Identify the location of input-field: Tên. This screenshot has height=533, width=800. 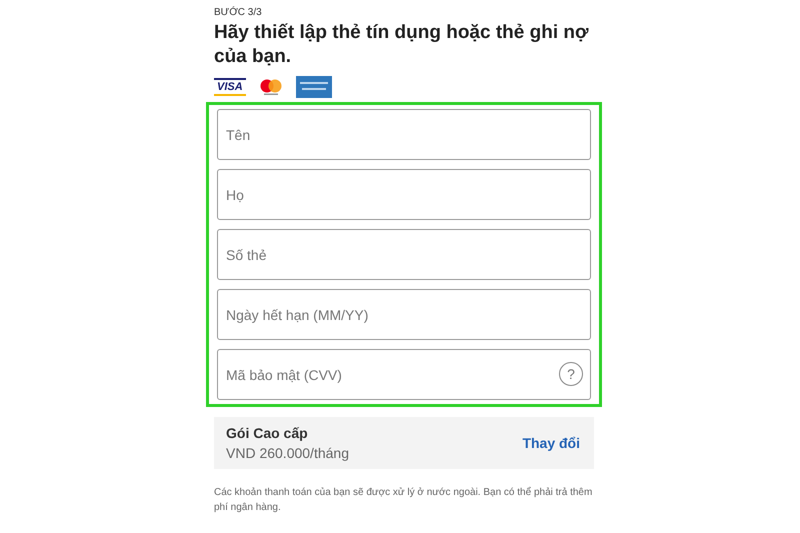
(404, 134).